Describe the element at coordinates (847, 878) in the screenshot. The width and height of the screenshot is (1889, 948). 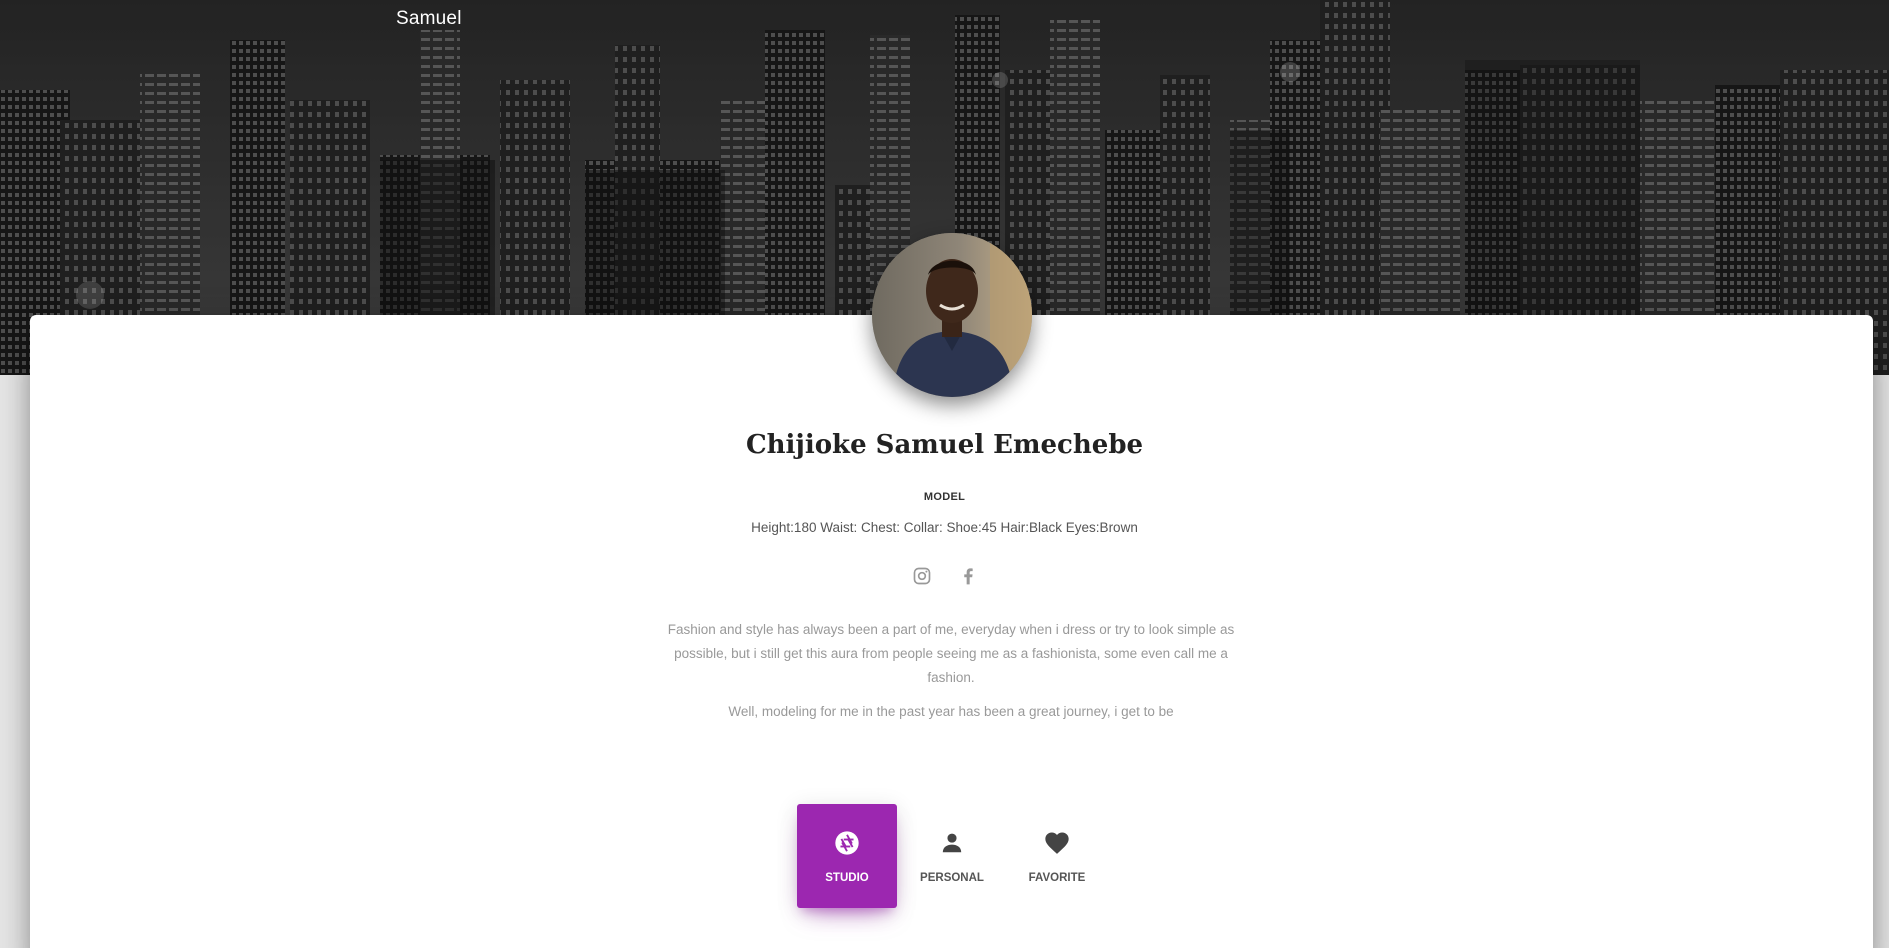
I see `tab-label: STUDIO` at that location.